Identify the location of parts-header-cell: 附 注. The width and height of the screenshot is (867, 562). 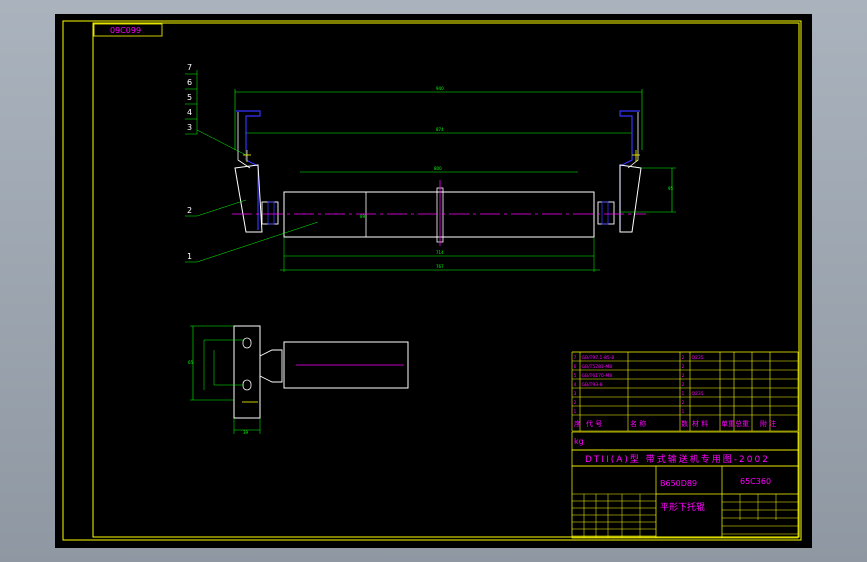
(768, 423).